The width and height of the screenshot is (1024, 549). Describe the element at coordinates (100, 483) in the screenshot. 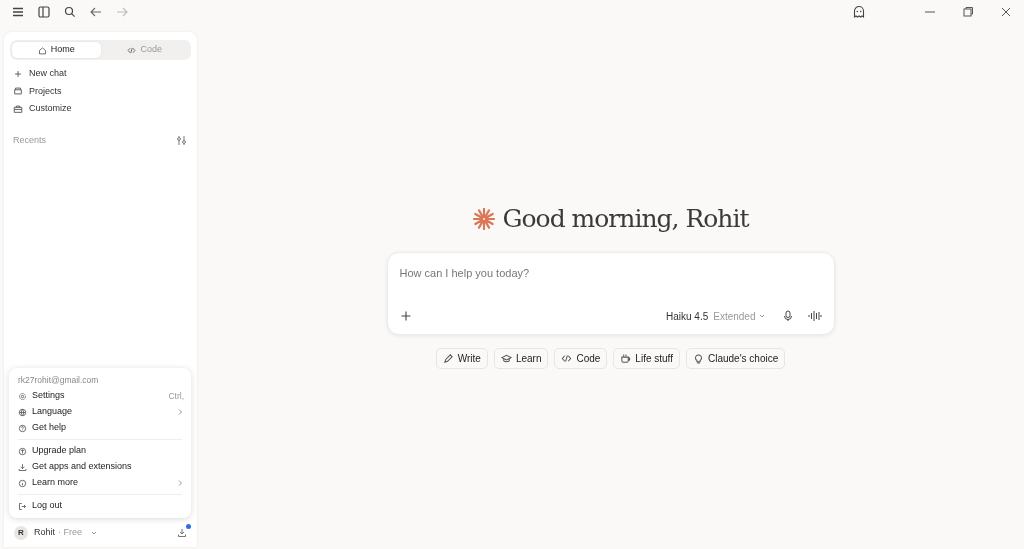

I see `menu-item: Learn more` at that location.